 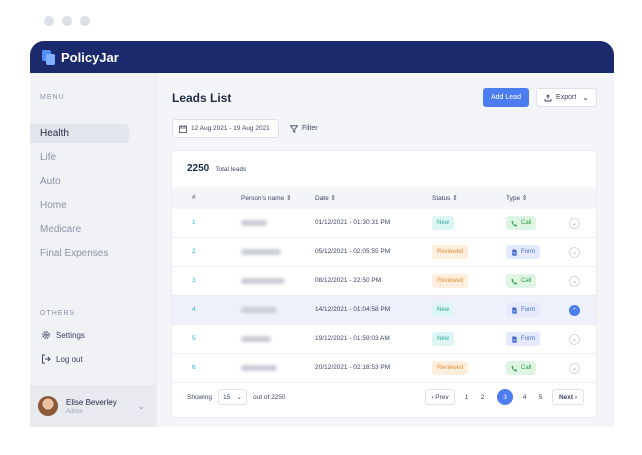 What do you see at coordinates (445, 198) in the screenshot?
I see `col-header-status: Status ⇕` at bounding box center [445, 198].